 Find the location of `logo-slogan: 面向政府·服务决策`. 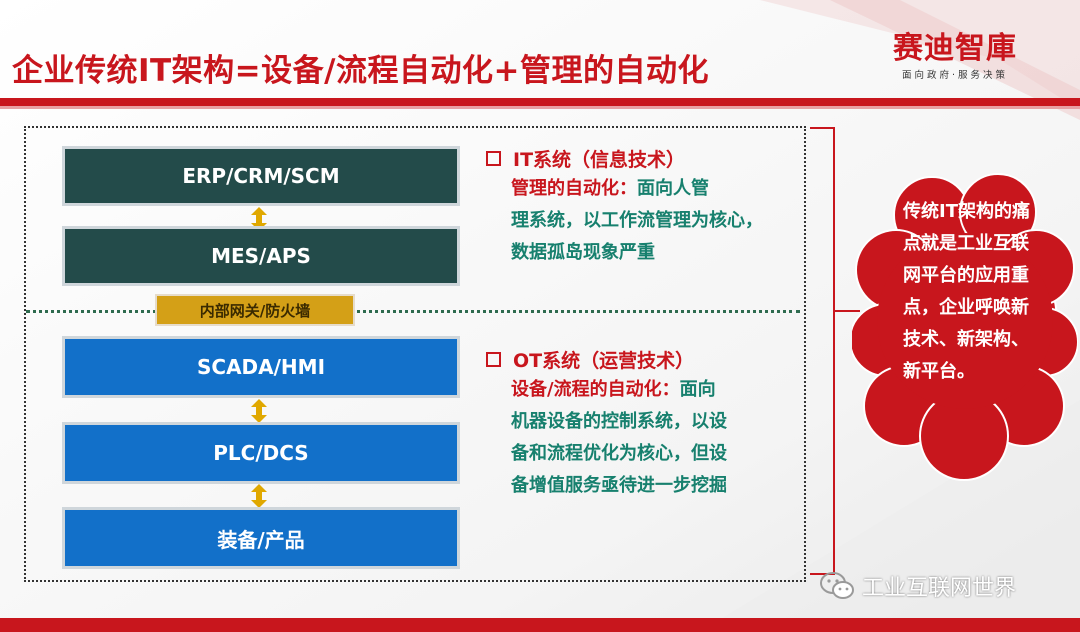

logo-slogan: 面向政府·服务决策 is located at coordinates (955, 75).